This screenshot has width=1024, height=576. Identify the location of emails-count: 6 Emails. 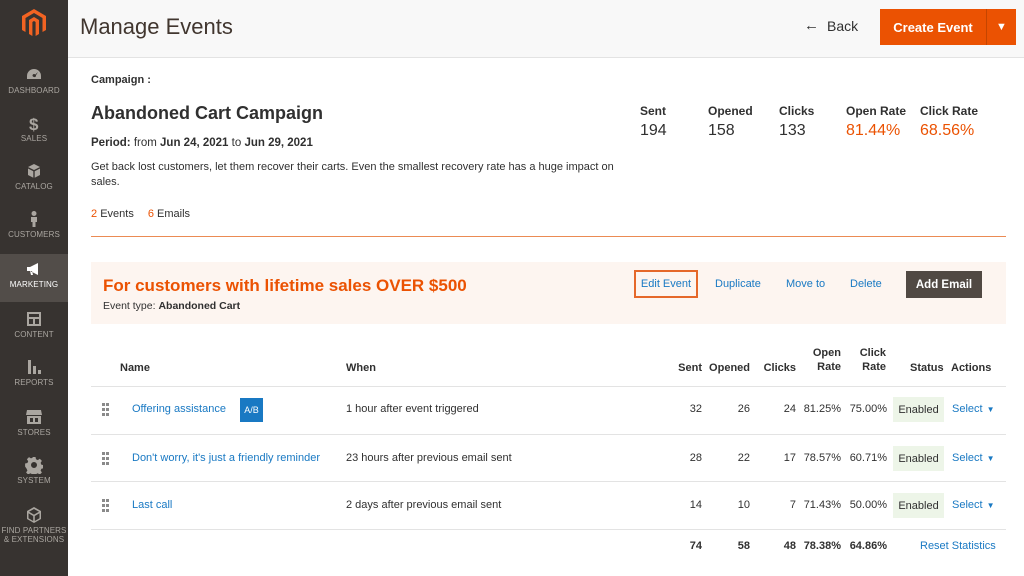
(169, 214).